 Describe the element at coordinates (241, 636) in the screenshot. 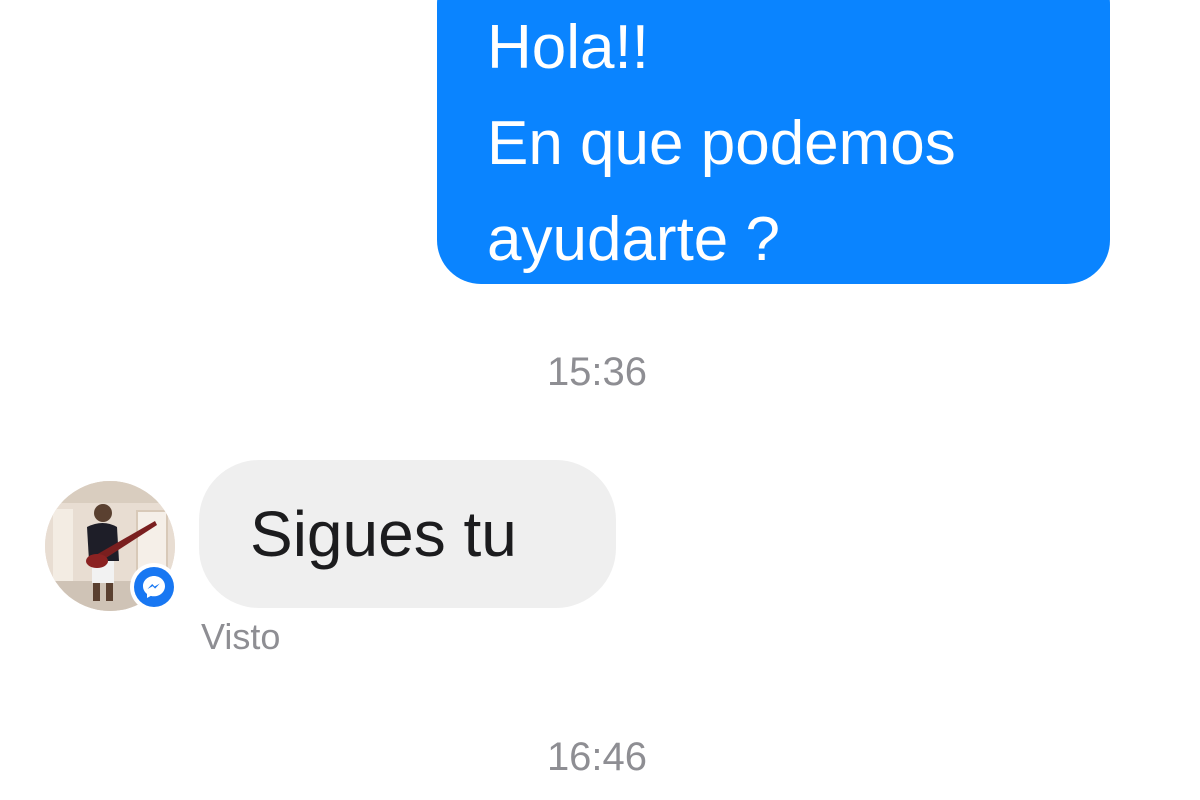

I see `seen-status: Visto` at that location.